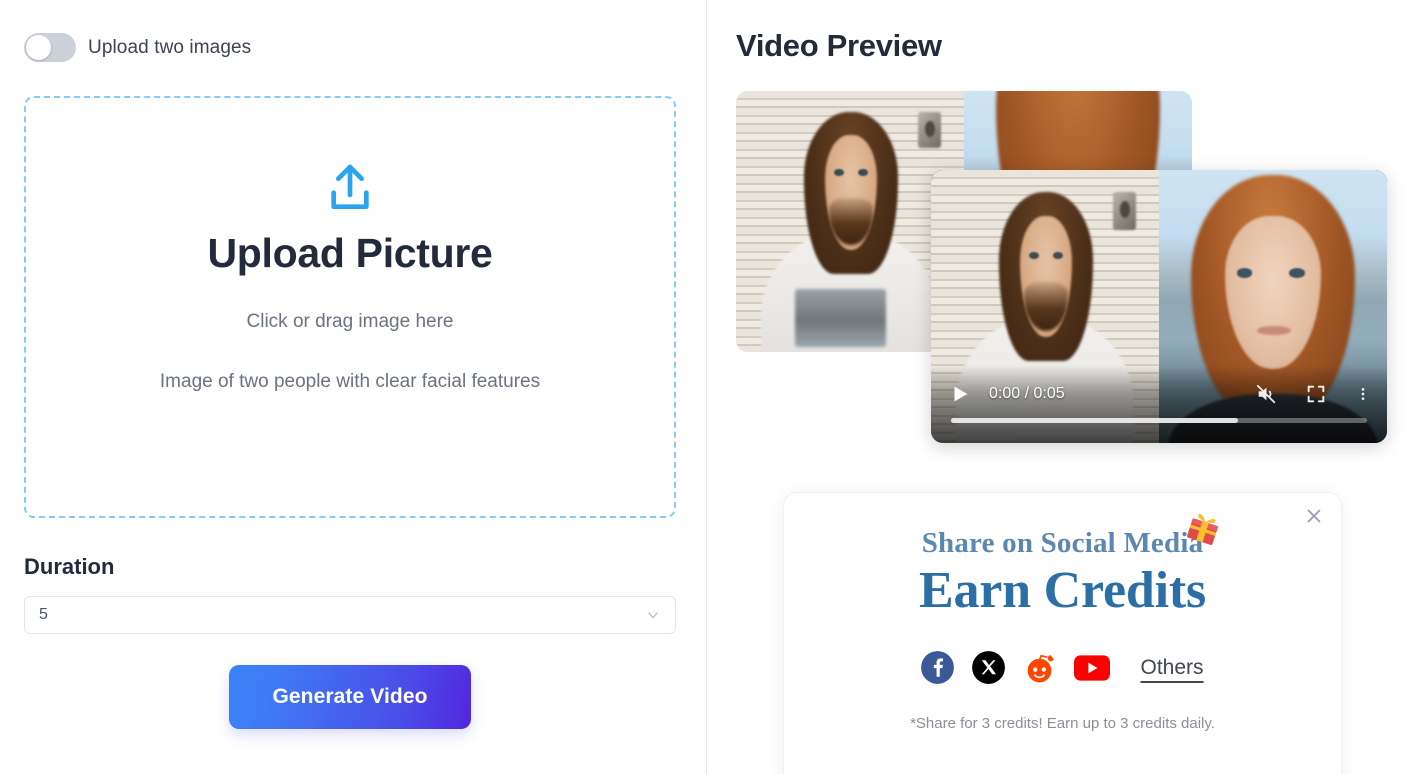  Describe the element at coordinates (38, 47) in the screenshot. I see `toggle-knob` at that location.